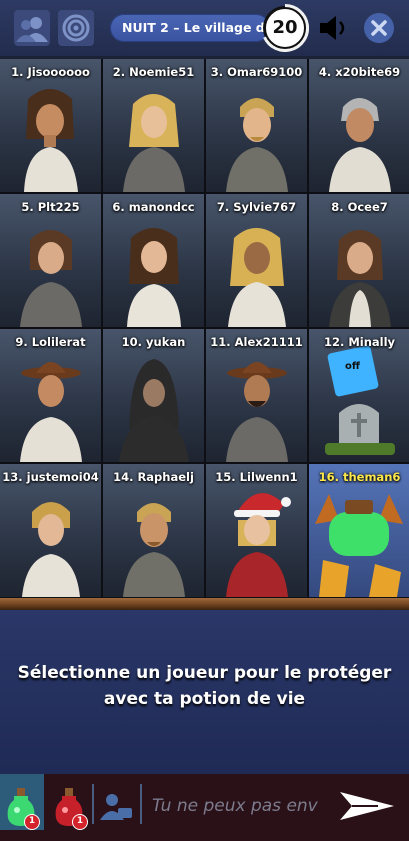 This screenshot has width=409, height=841. I want to click on player-card-5: 5. Plt225, so click(50, 260).